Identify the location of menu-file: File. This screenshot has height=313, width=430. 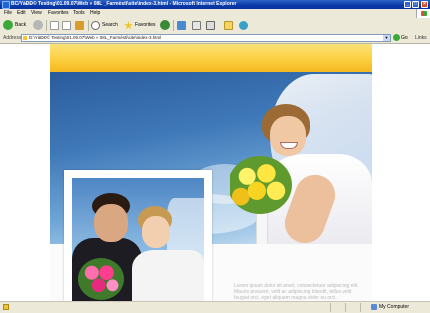
(8, 13).